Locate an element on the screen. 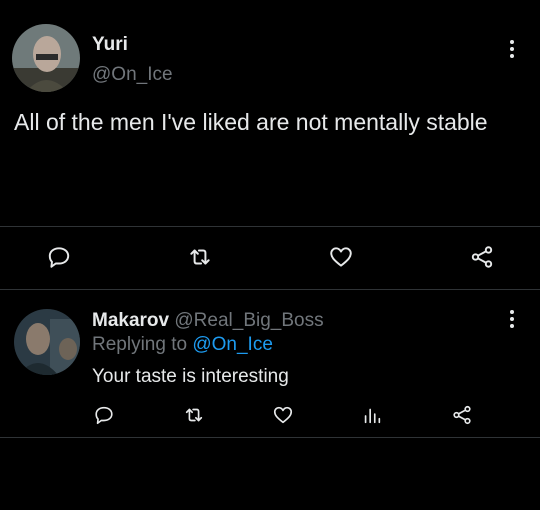  reply-header: Makarov @Real_Big_Boss is located at coordinates (208, 321).